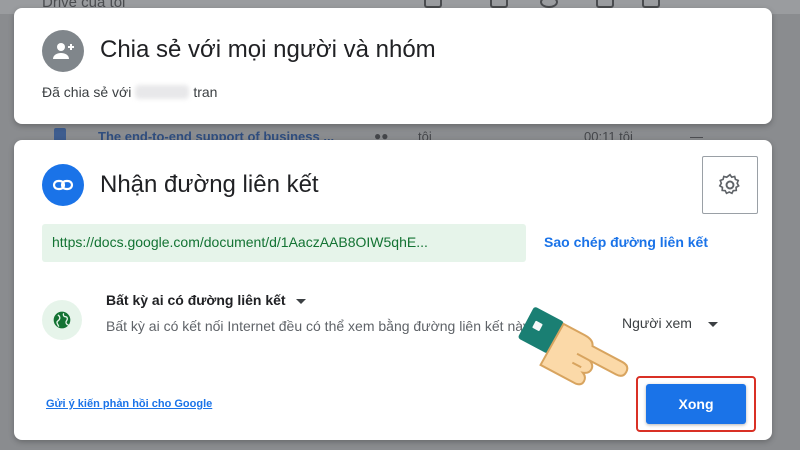 This screenshot has width=800, height=450. Describe the element at coordinates (209, 184) in the screenshot. I see `link-card-title: Nhận đường liên kết` at that location.